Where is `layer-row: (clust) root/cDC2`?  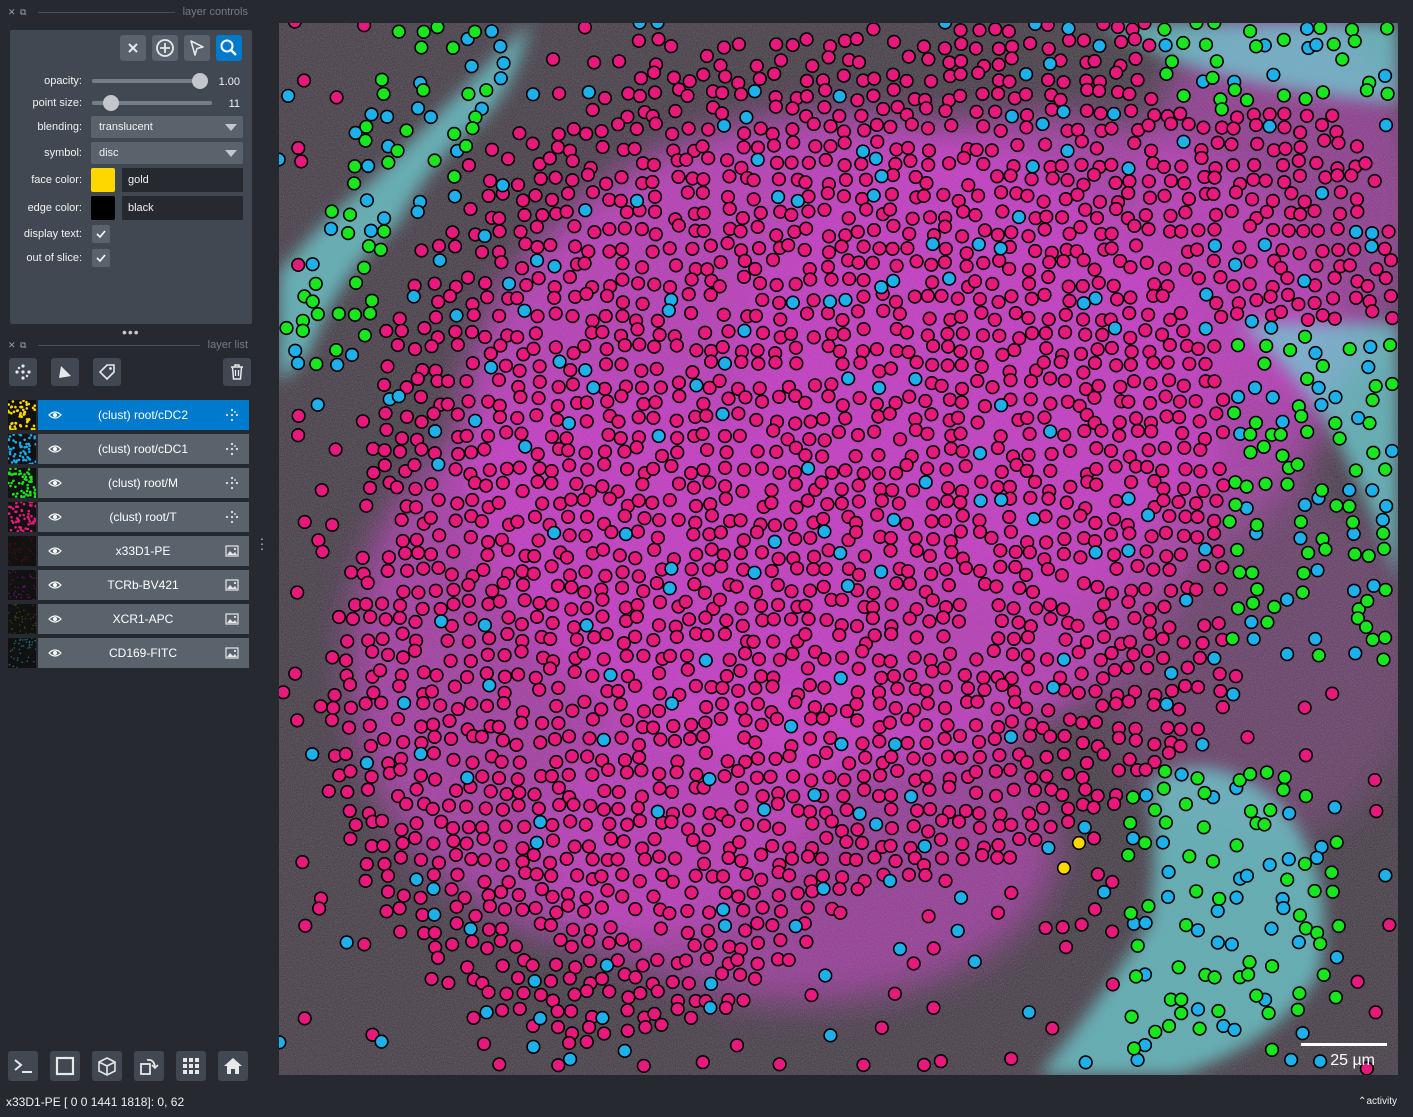 layer-row: (clust) root/cDC2 is located at coordinates (128, 415).